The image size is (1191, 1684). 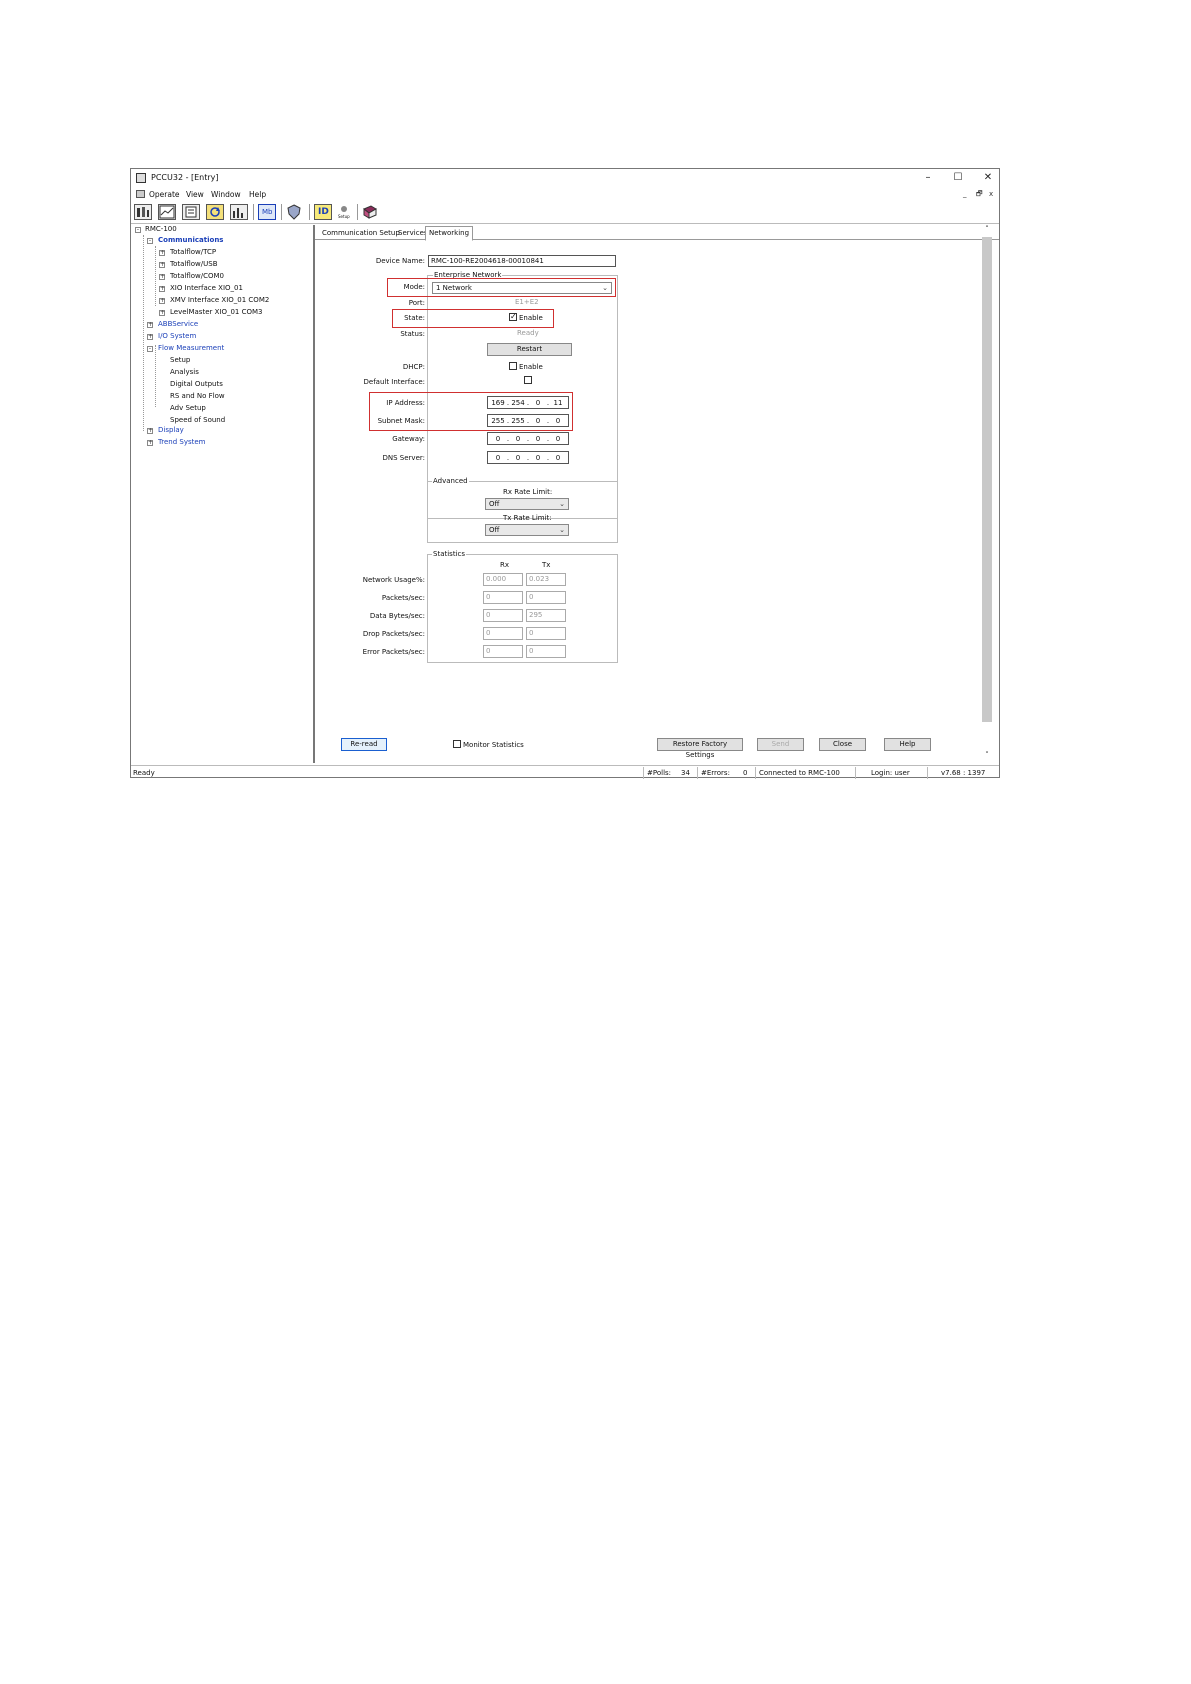 What do you see at coordinates (965, 194) in the screenshot?
I see `mdi-minimize-button: _` at bounding box center [965, 194].